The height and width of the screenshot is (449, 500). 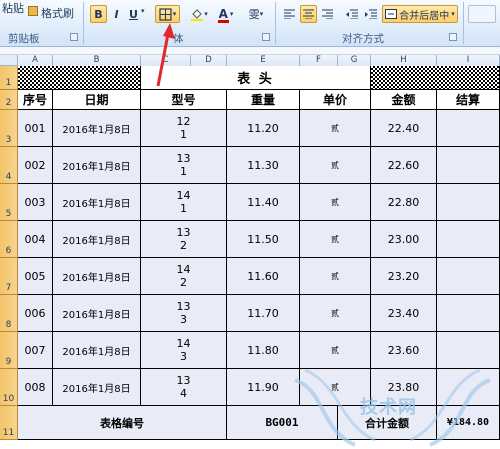 What do you see at coordinates (133, 14) in the screenshot?
I see `underline-button: U` at bounding box center [133, 14].